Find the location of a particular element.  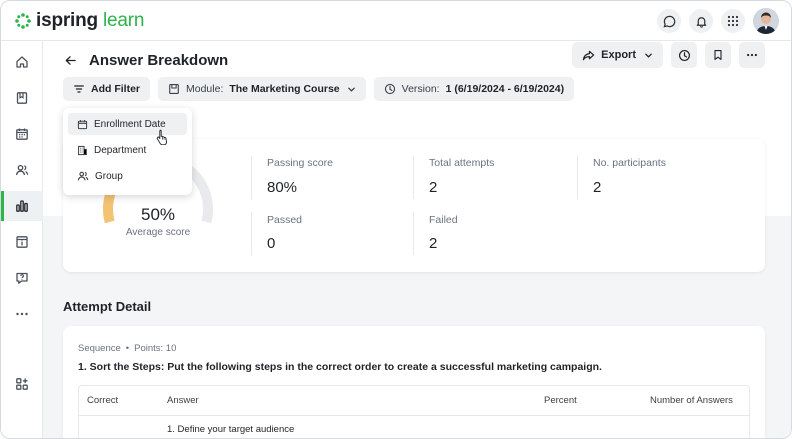

info-board-icon is located at coordinates (22, 242).